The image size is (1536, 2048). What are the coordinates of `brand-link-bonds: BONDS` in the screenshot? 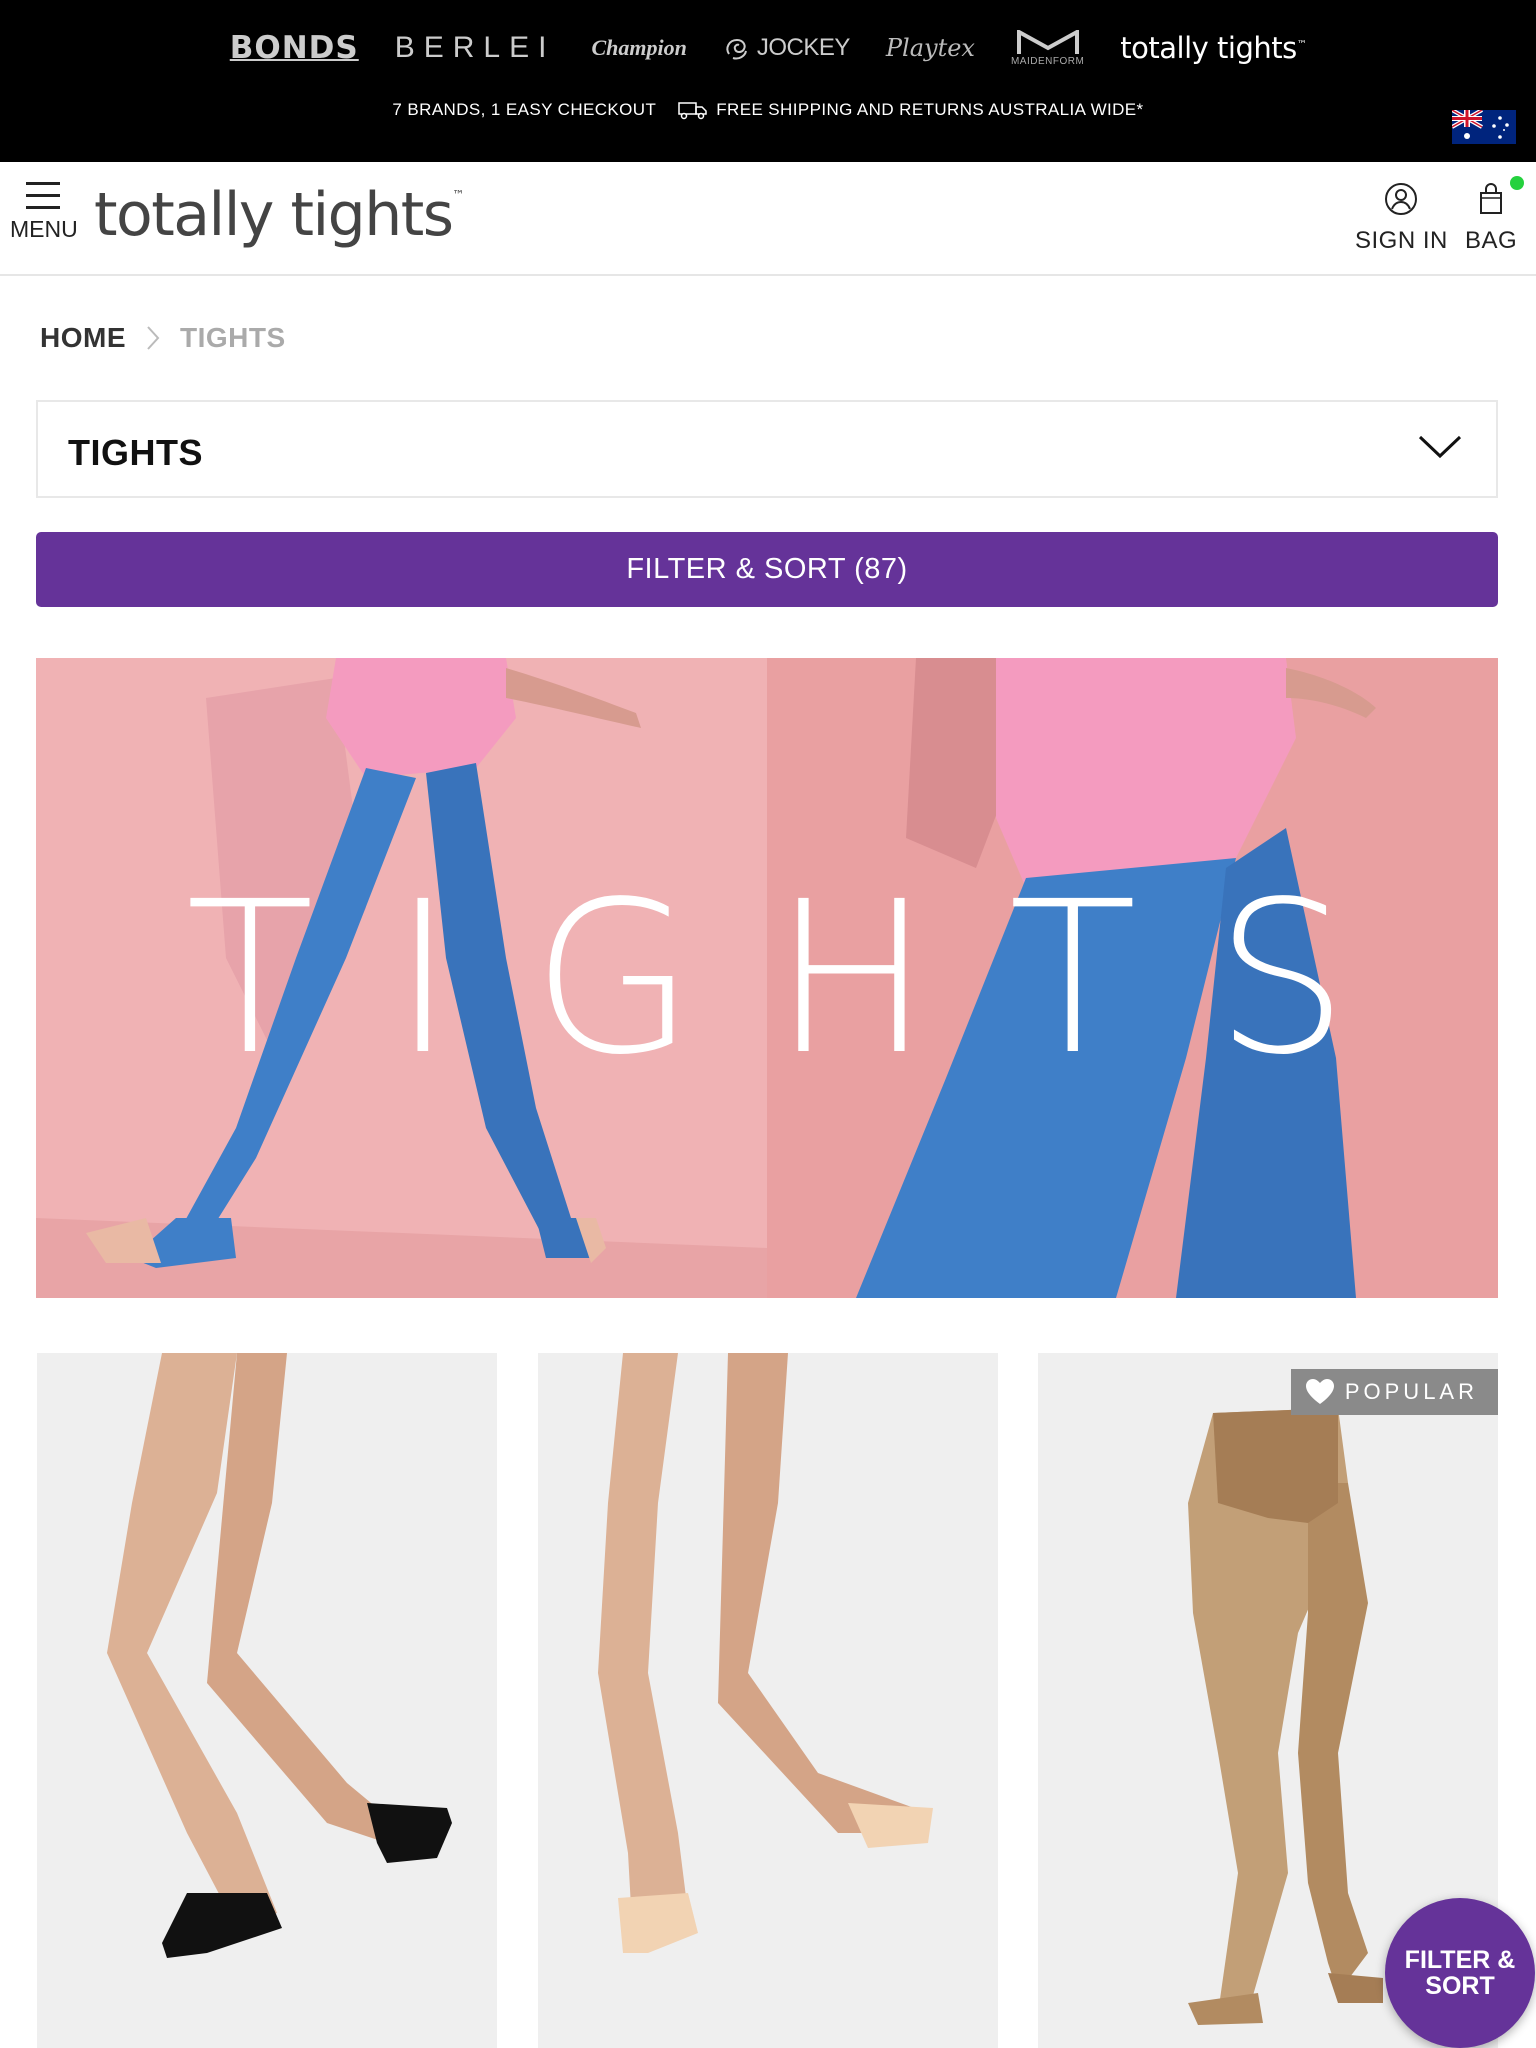 It's located at (294, 48).